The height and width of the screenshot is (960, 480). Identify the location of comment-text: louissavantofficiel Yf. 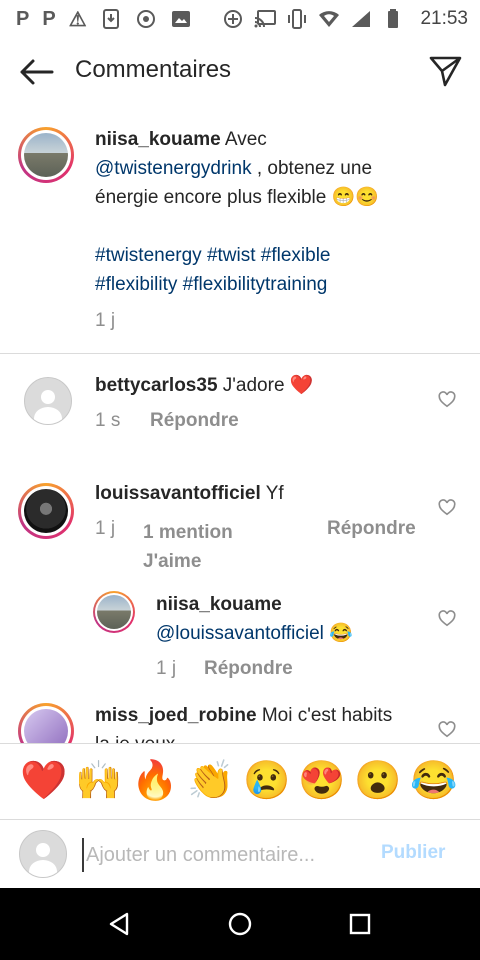
(260, 493).